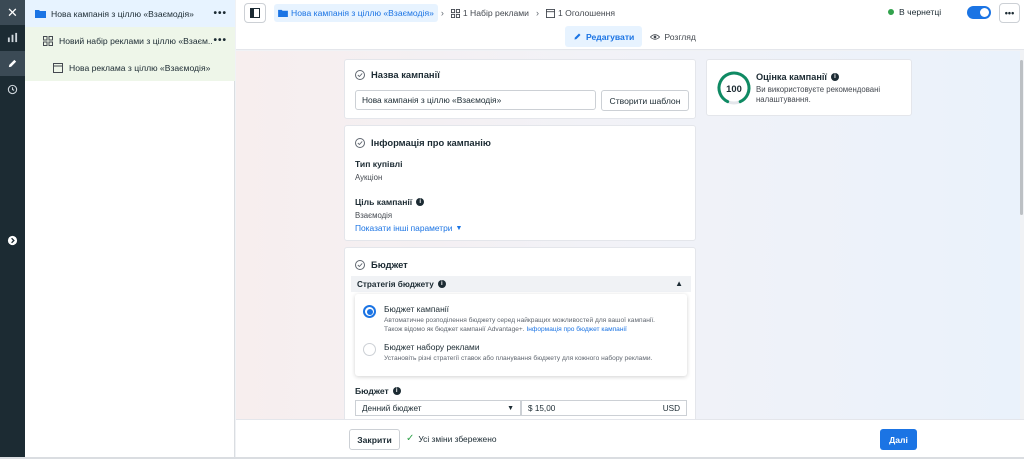  Describe the element at coordinates (1021, 137) in the screenshot. I see `scrollbar-thumb` at that location.